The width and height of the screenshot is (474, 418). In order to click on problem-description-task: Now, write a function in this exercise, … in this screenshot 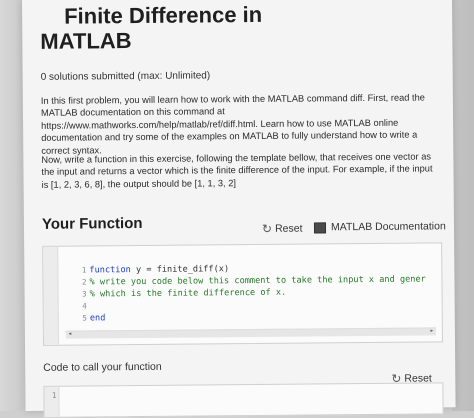, I will do `click(237, 170)`.